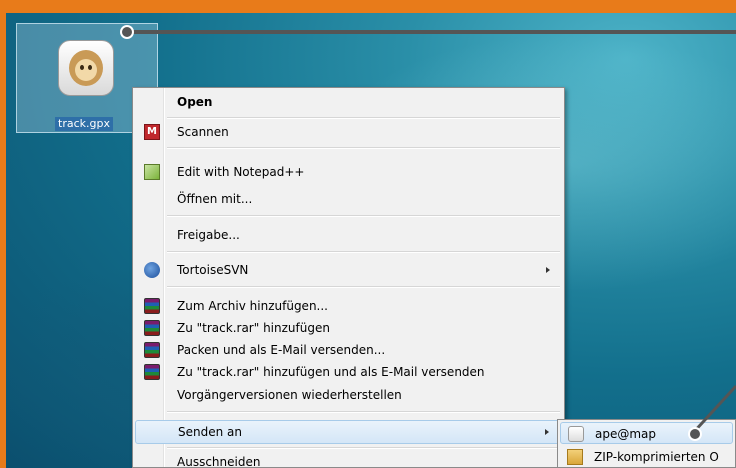  What do you see at coordinates (575, 457) in the screenshot?
I see `zip-folder-icon` at bounding box center [575, 457].